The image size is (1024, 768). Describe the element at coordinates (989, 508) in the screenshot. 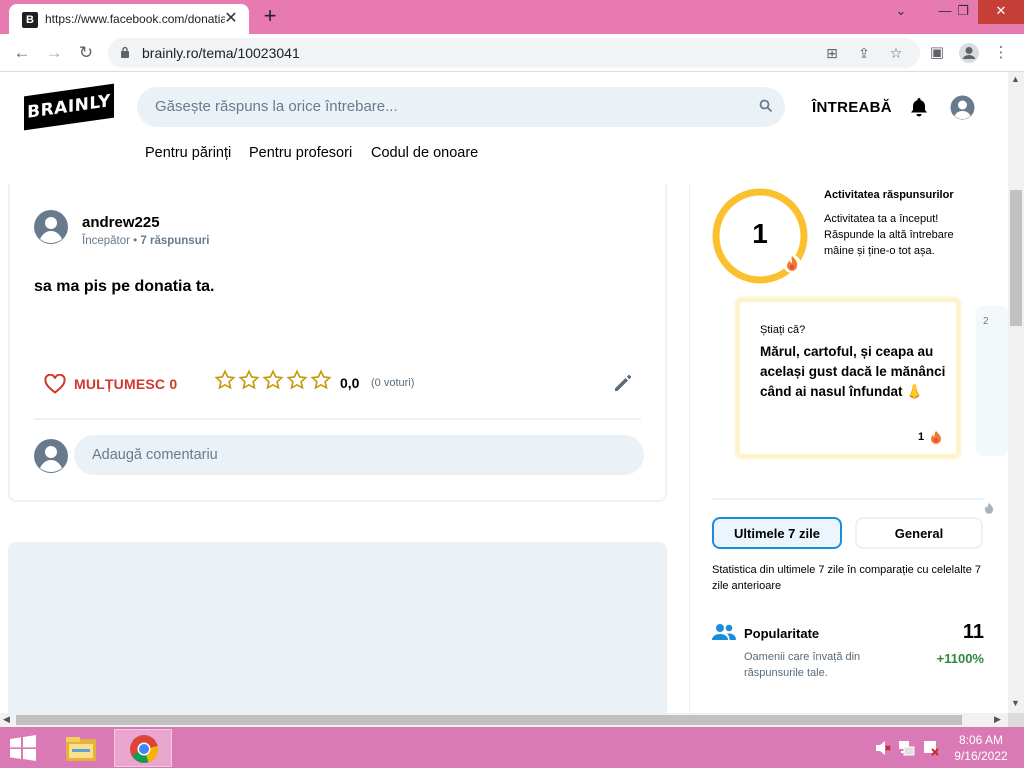

I see `next-fact-flame-icon` at that location.